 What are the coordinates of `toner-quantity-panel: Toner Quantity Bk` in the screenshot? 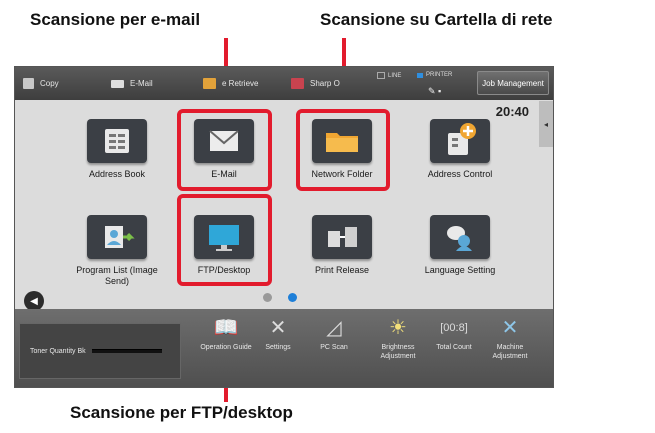 It's located at (100, 351).